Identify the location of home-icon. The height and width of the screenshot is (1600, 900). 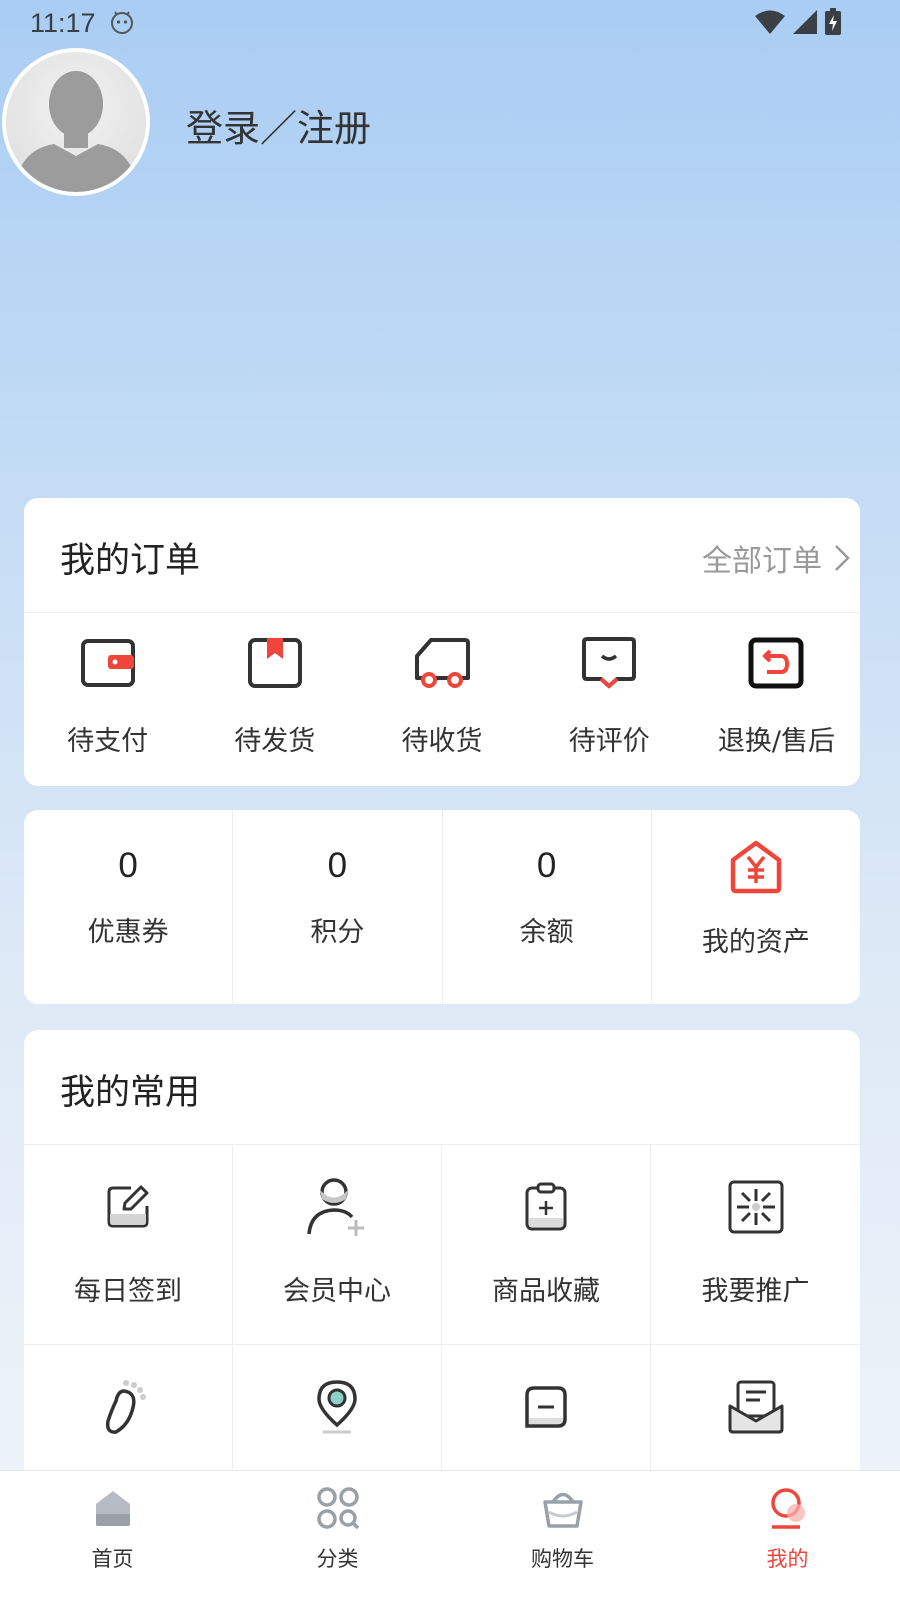
(113, 1508).